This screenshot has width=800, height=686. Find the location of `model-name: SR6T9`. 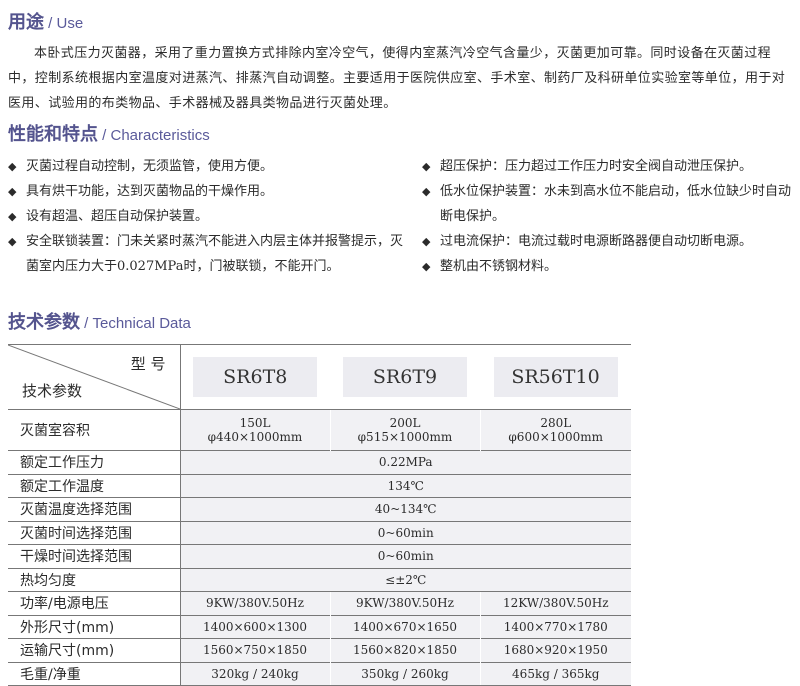

model-name: SR6T9 is located at coordinates (405, 377).